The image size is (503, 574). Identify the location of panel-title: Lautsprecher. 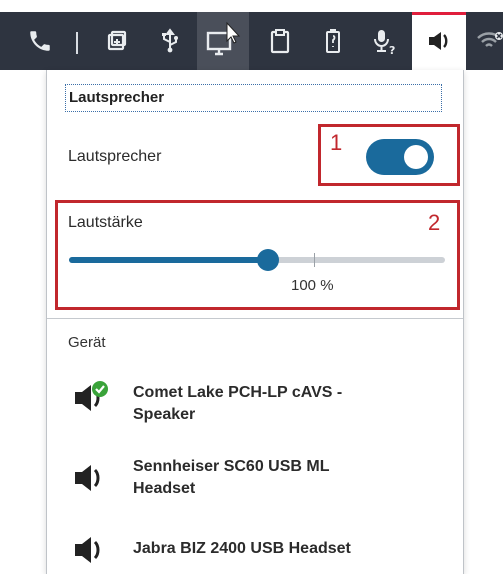
(253, 98).